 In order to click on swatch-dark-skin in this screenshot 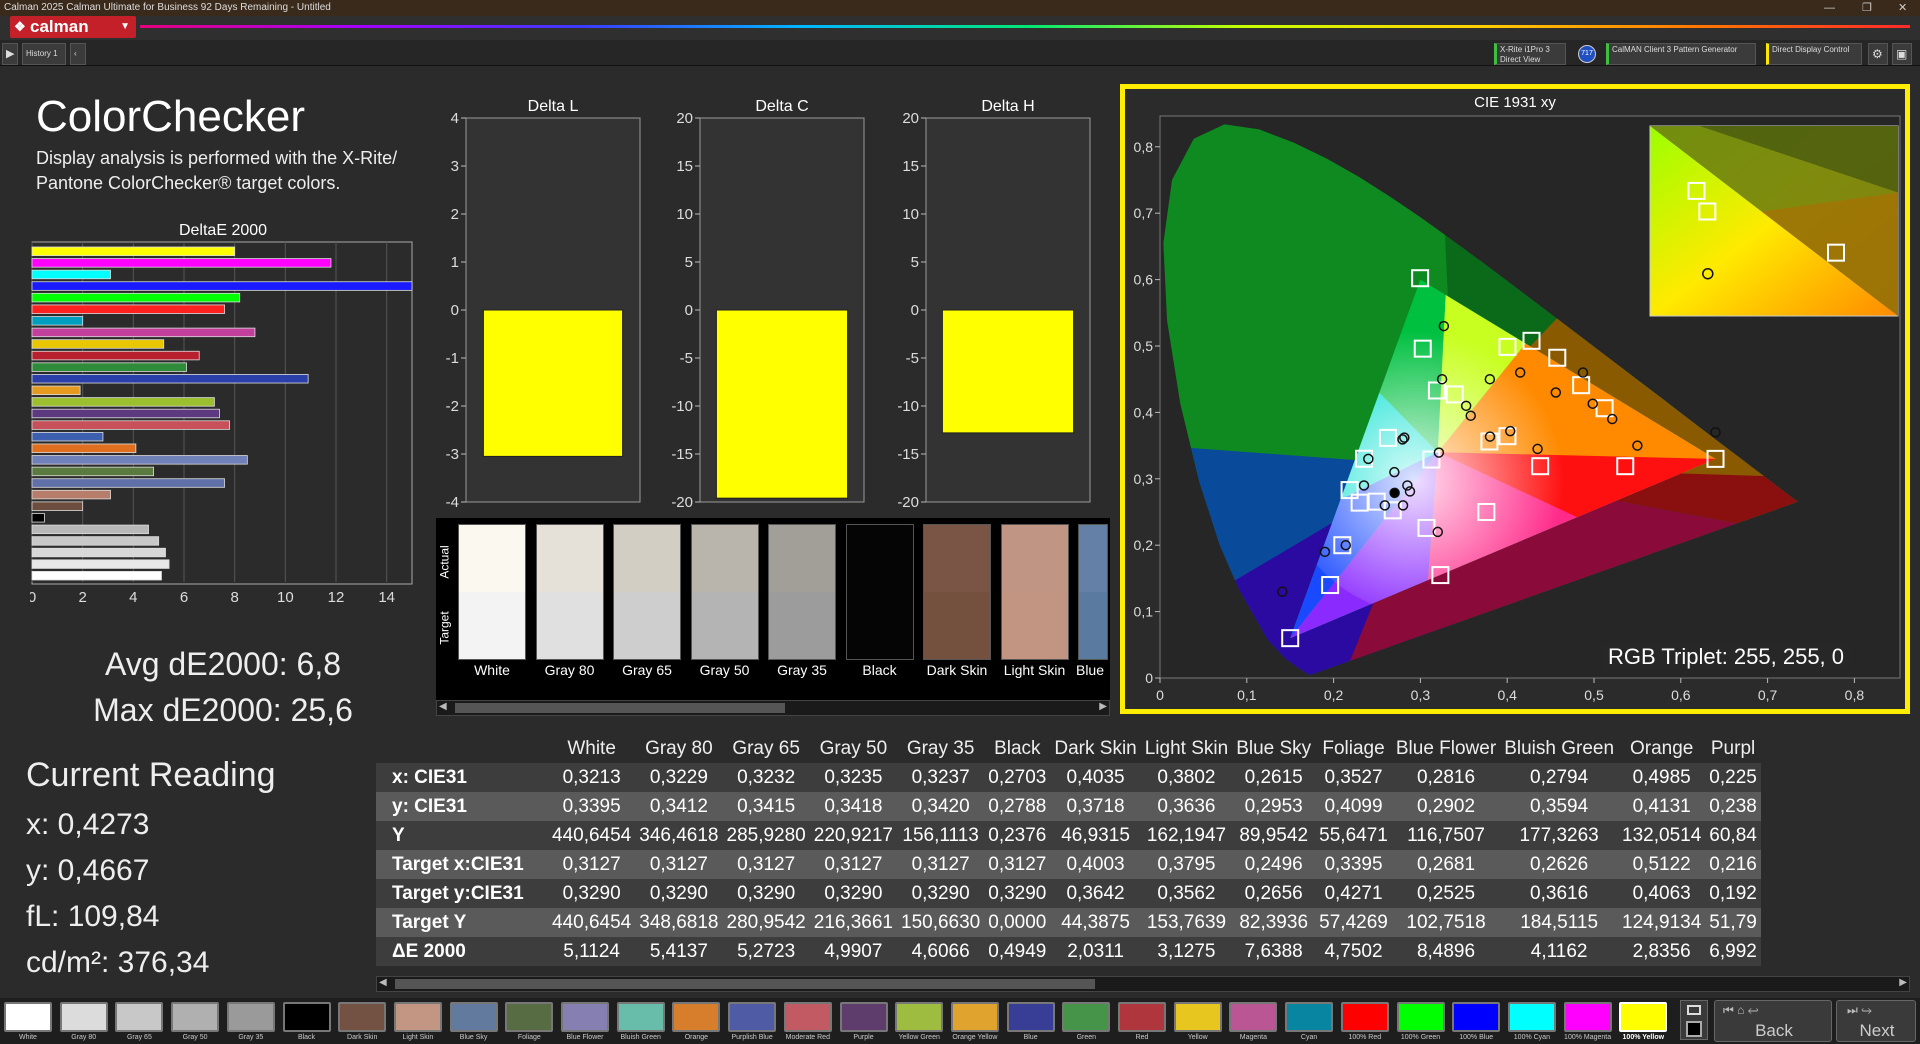, I will do `click(957, 592)`.